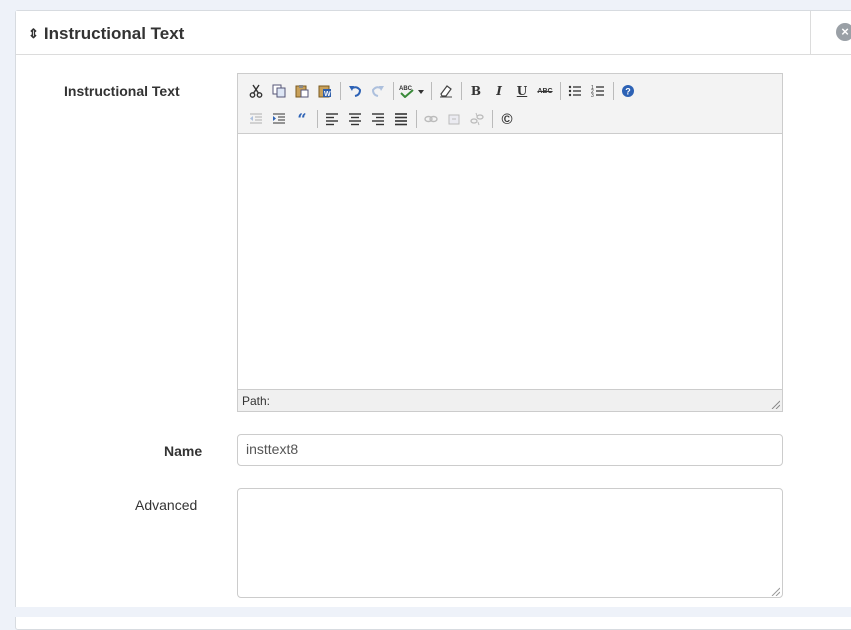 Image resolution: width=851 pixels, height=630 pixels. What do you see at coordinates (302, 119) in the screenshot?
I see `blockquote-icon: “` at bounding box center [302, 119].